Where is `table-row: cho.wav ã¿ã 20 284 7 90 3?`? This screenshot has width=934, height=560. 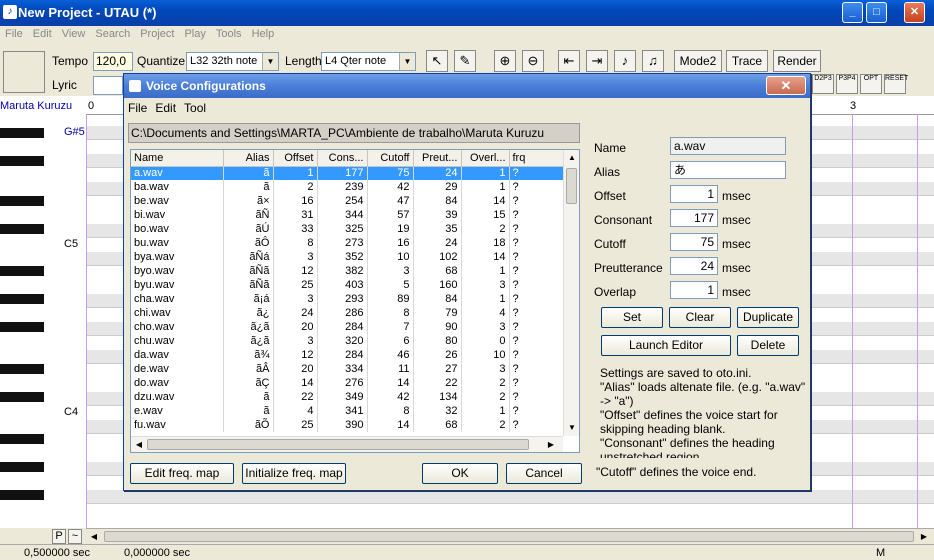 table-row: cho.wav ã¿ã 20 284 7 90 3? is located at coordinates (347, 327).